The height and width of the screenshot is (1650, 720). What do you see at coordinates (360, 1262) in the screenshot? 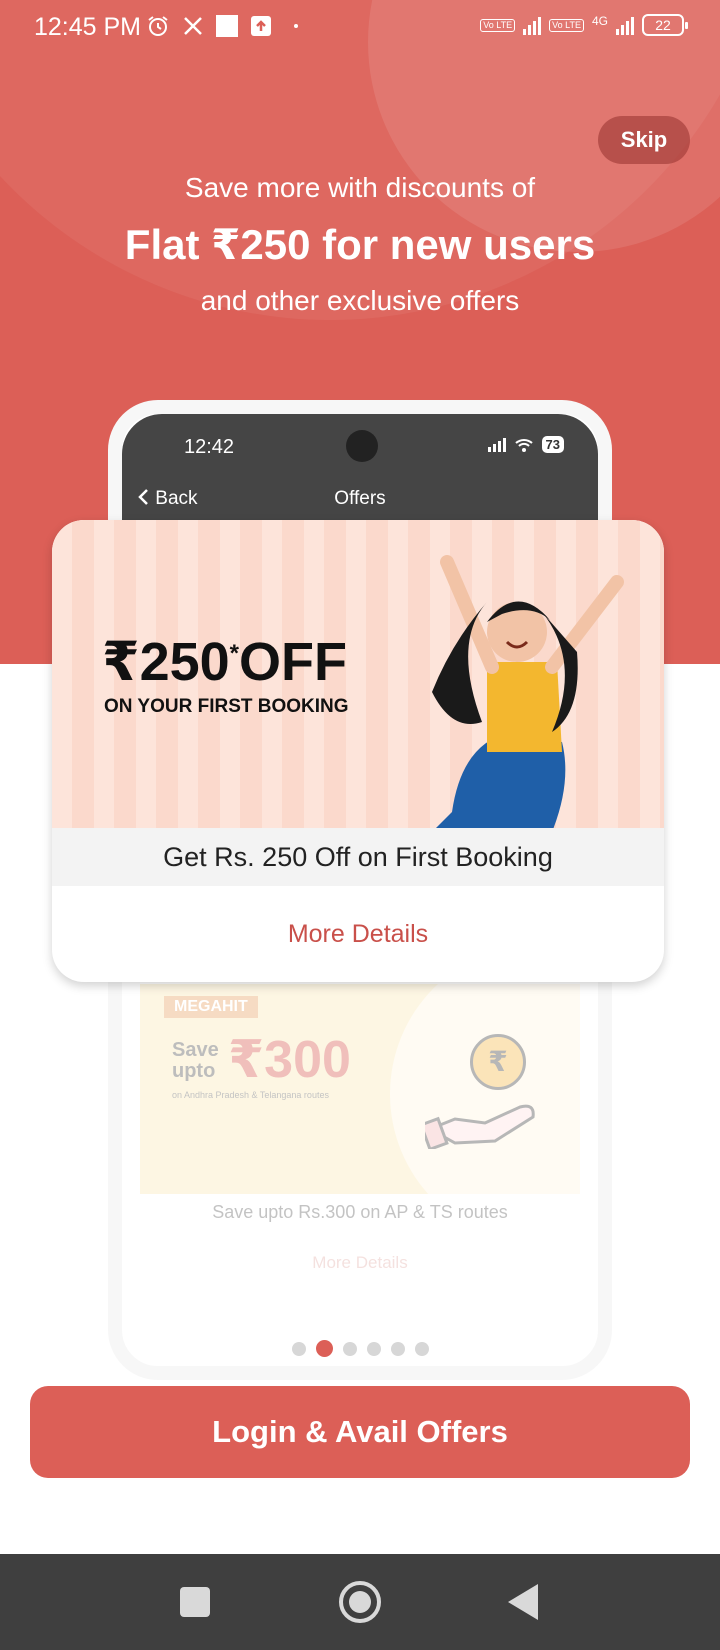
I see `next-offer-more-details: More Details` at bounding box center [360, 1262].